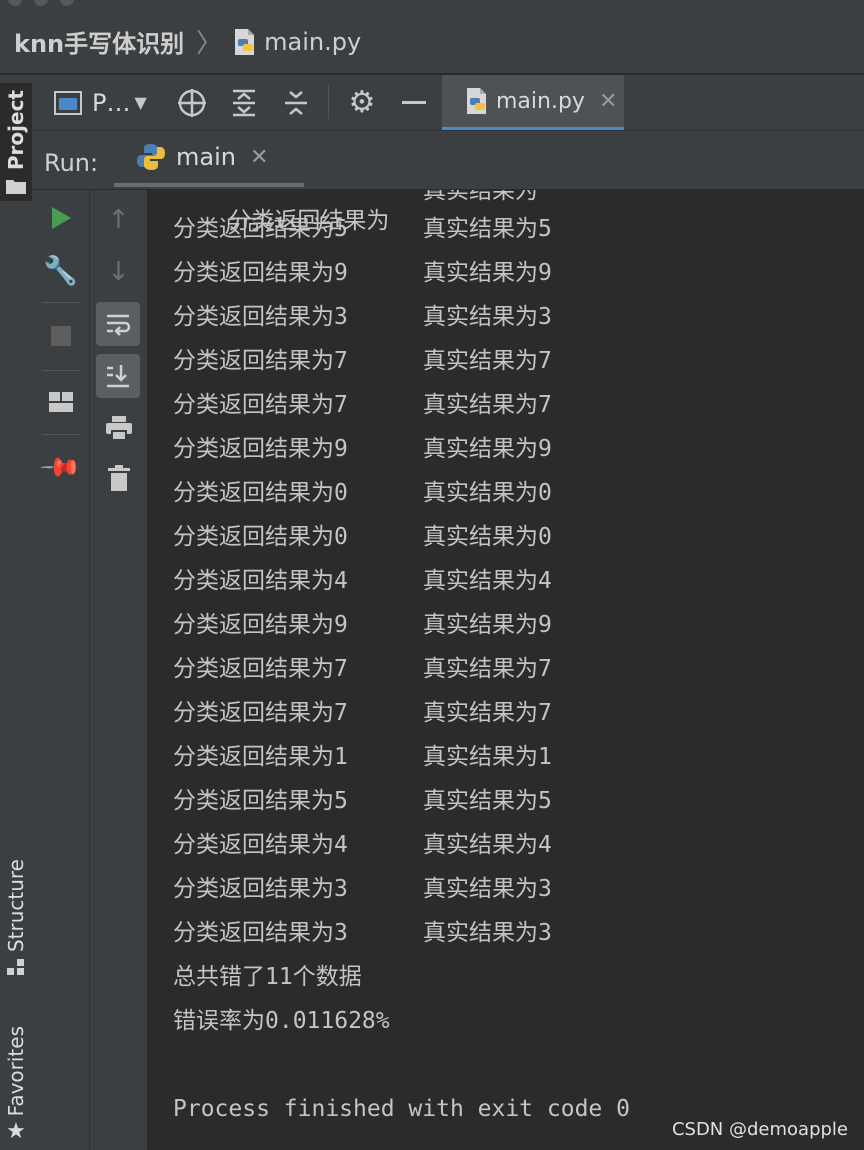 This screenshot has width=864, height=1150. I want to click on main-toolbar: P… ▼ ⚙ main.py ✕, so click(448, 103).